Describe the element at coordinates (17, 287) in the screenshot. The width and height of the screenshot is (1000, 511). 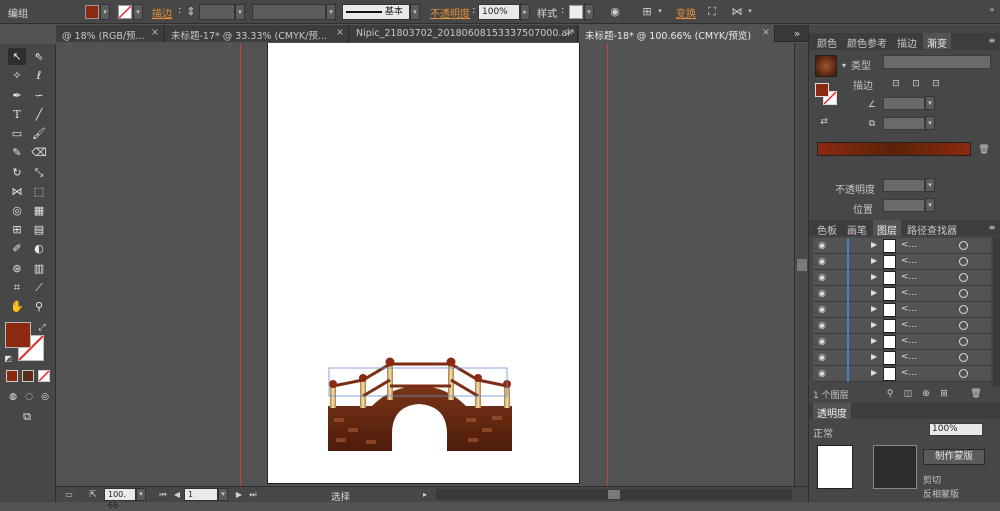
I see `artboard-tool-icon: ⌗` at that location.